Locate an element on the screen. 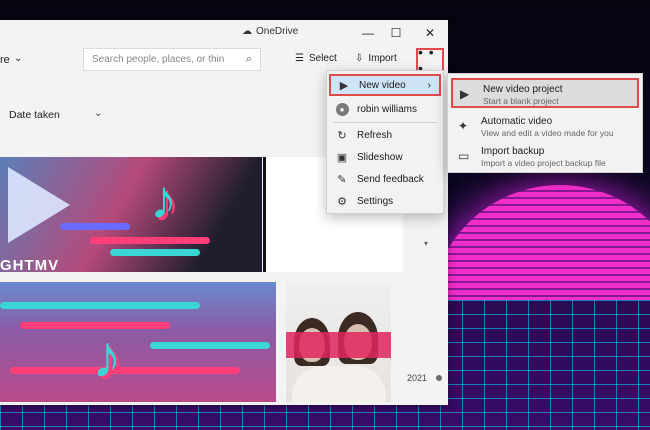  timeline-year: 2021 is located at coordinates (417, 378).